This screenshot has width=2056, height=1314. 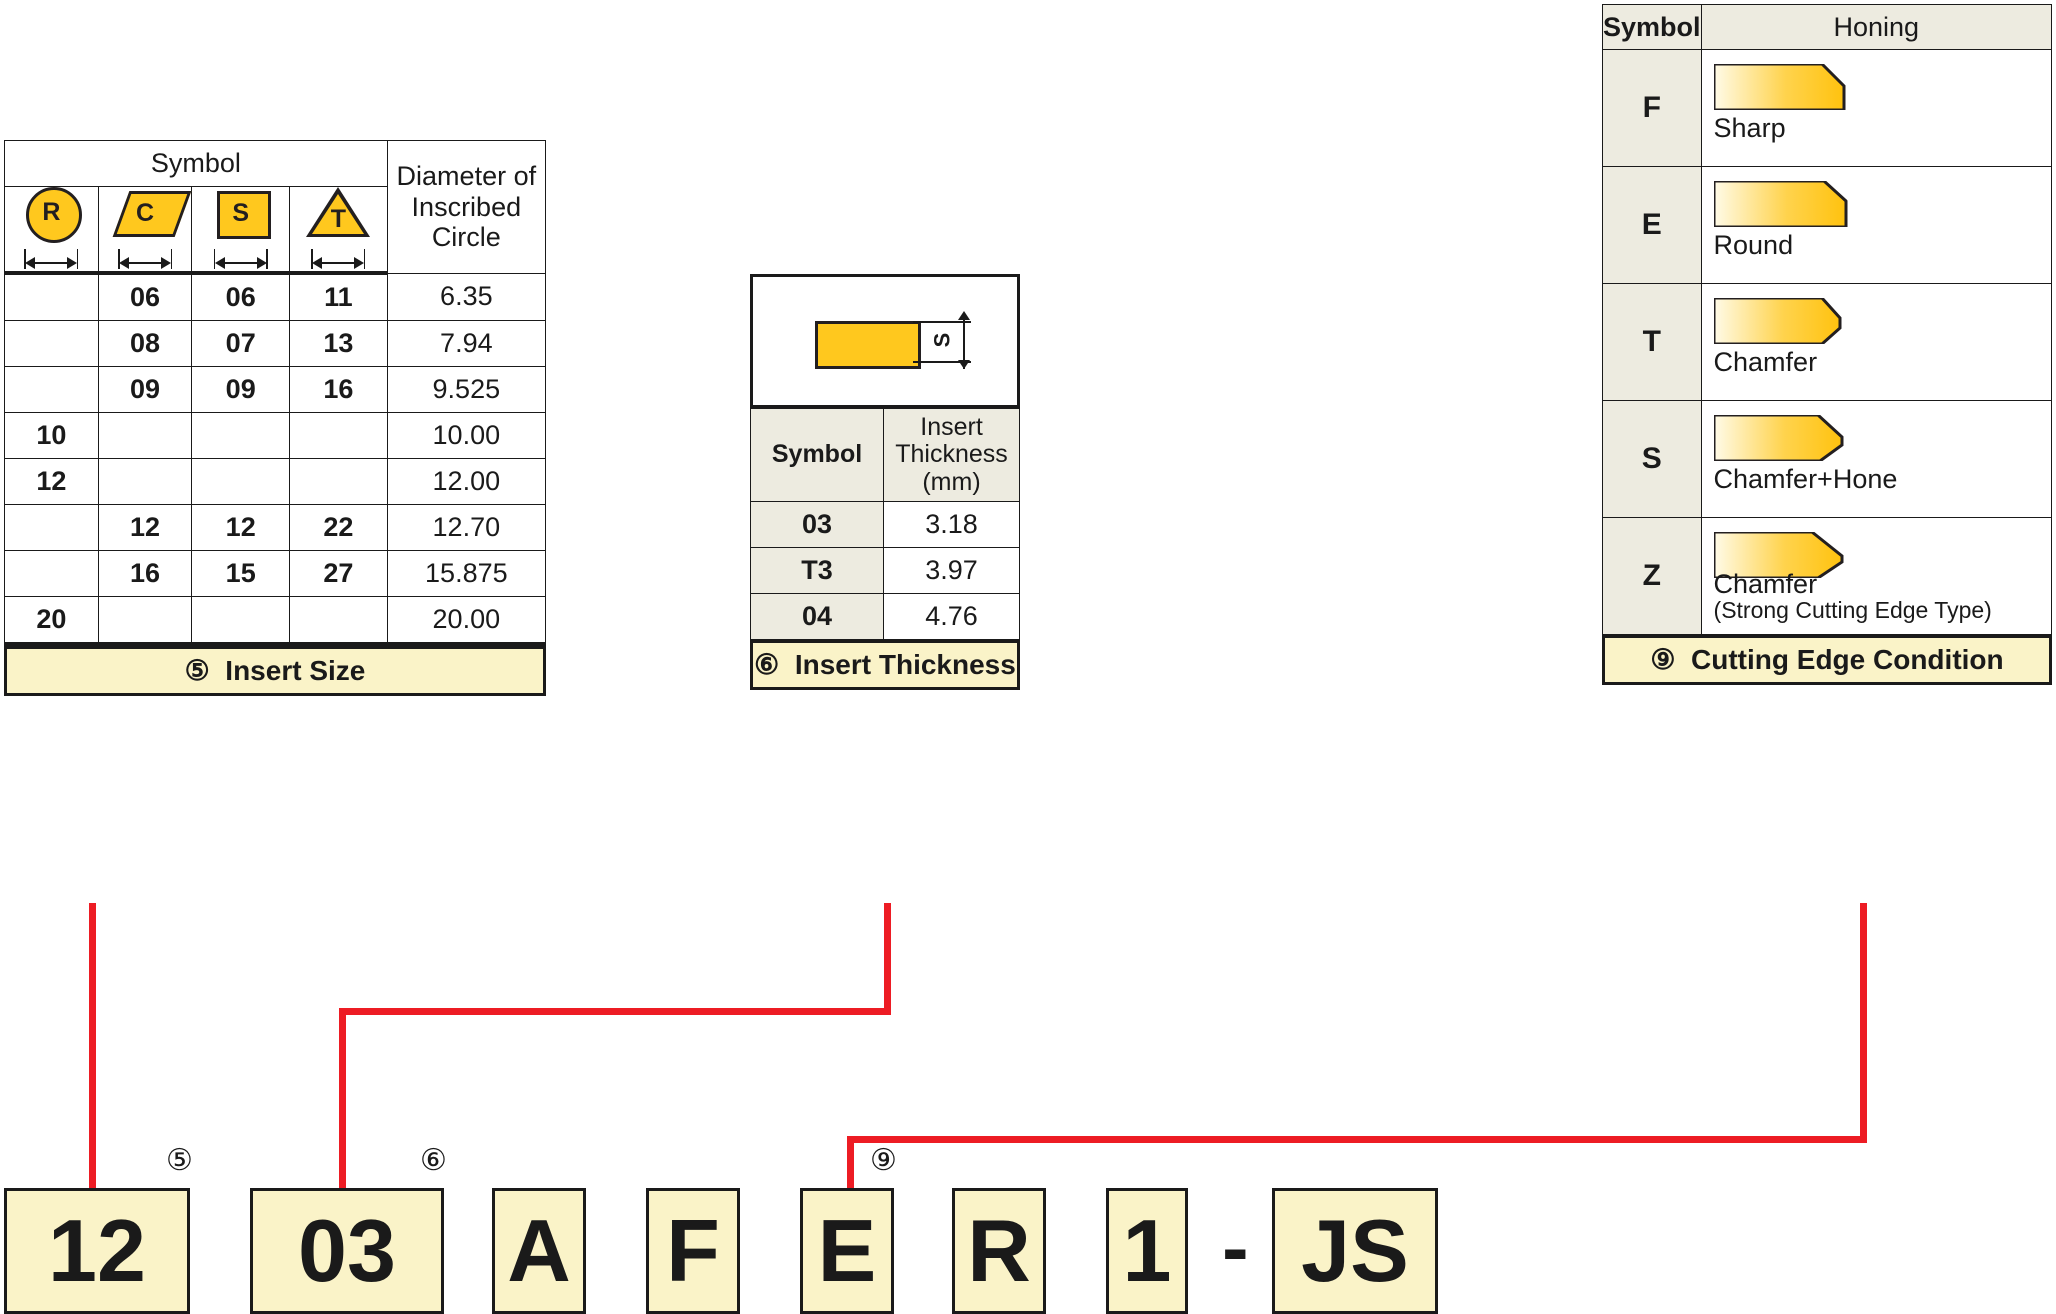 What do you see at coordinates (1147, 1251) in the screenshot?
I see `designation-box-7: 1` at bounding box center [1147, 1251].